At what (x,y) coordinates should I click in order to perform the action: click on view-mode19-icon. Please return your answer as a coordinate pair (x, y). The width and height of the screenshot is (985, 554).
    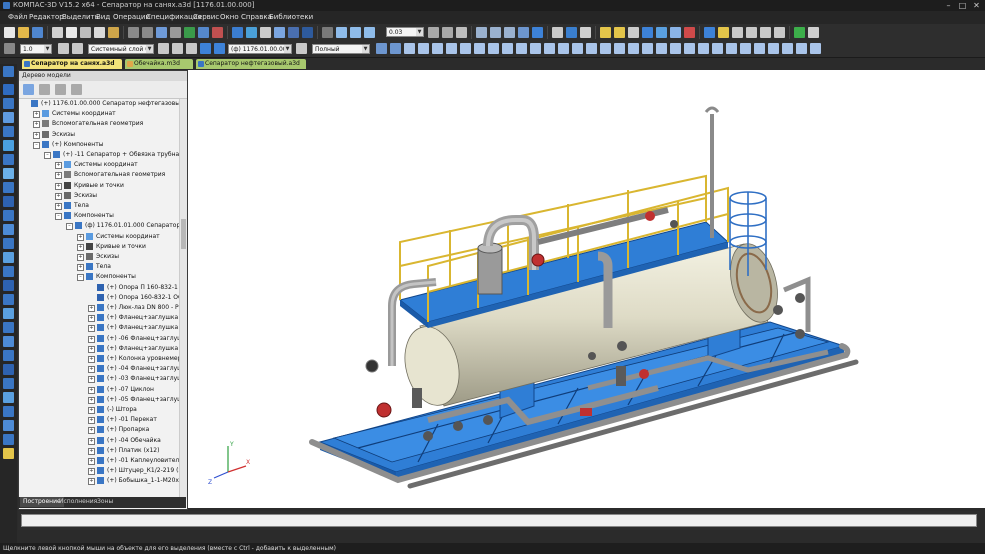
    Looking at the image, I should click on (633, 48).